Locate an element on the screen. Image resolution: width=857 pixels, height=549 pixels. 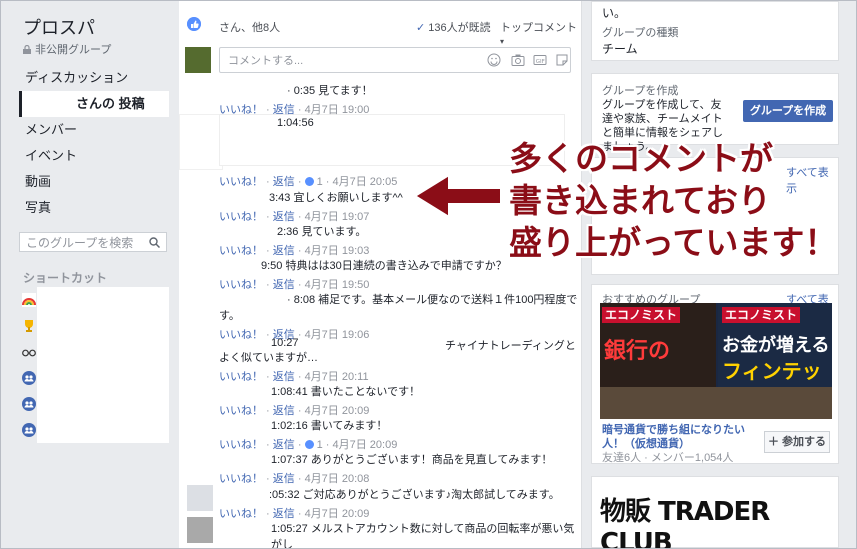
comment-text-right: チャイナトレーディングと is located at coordinates (510, 346).